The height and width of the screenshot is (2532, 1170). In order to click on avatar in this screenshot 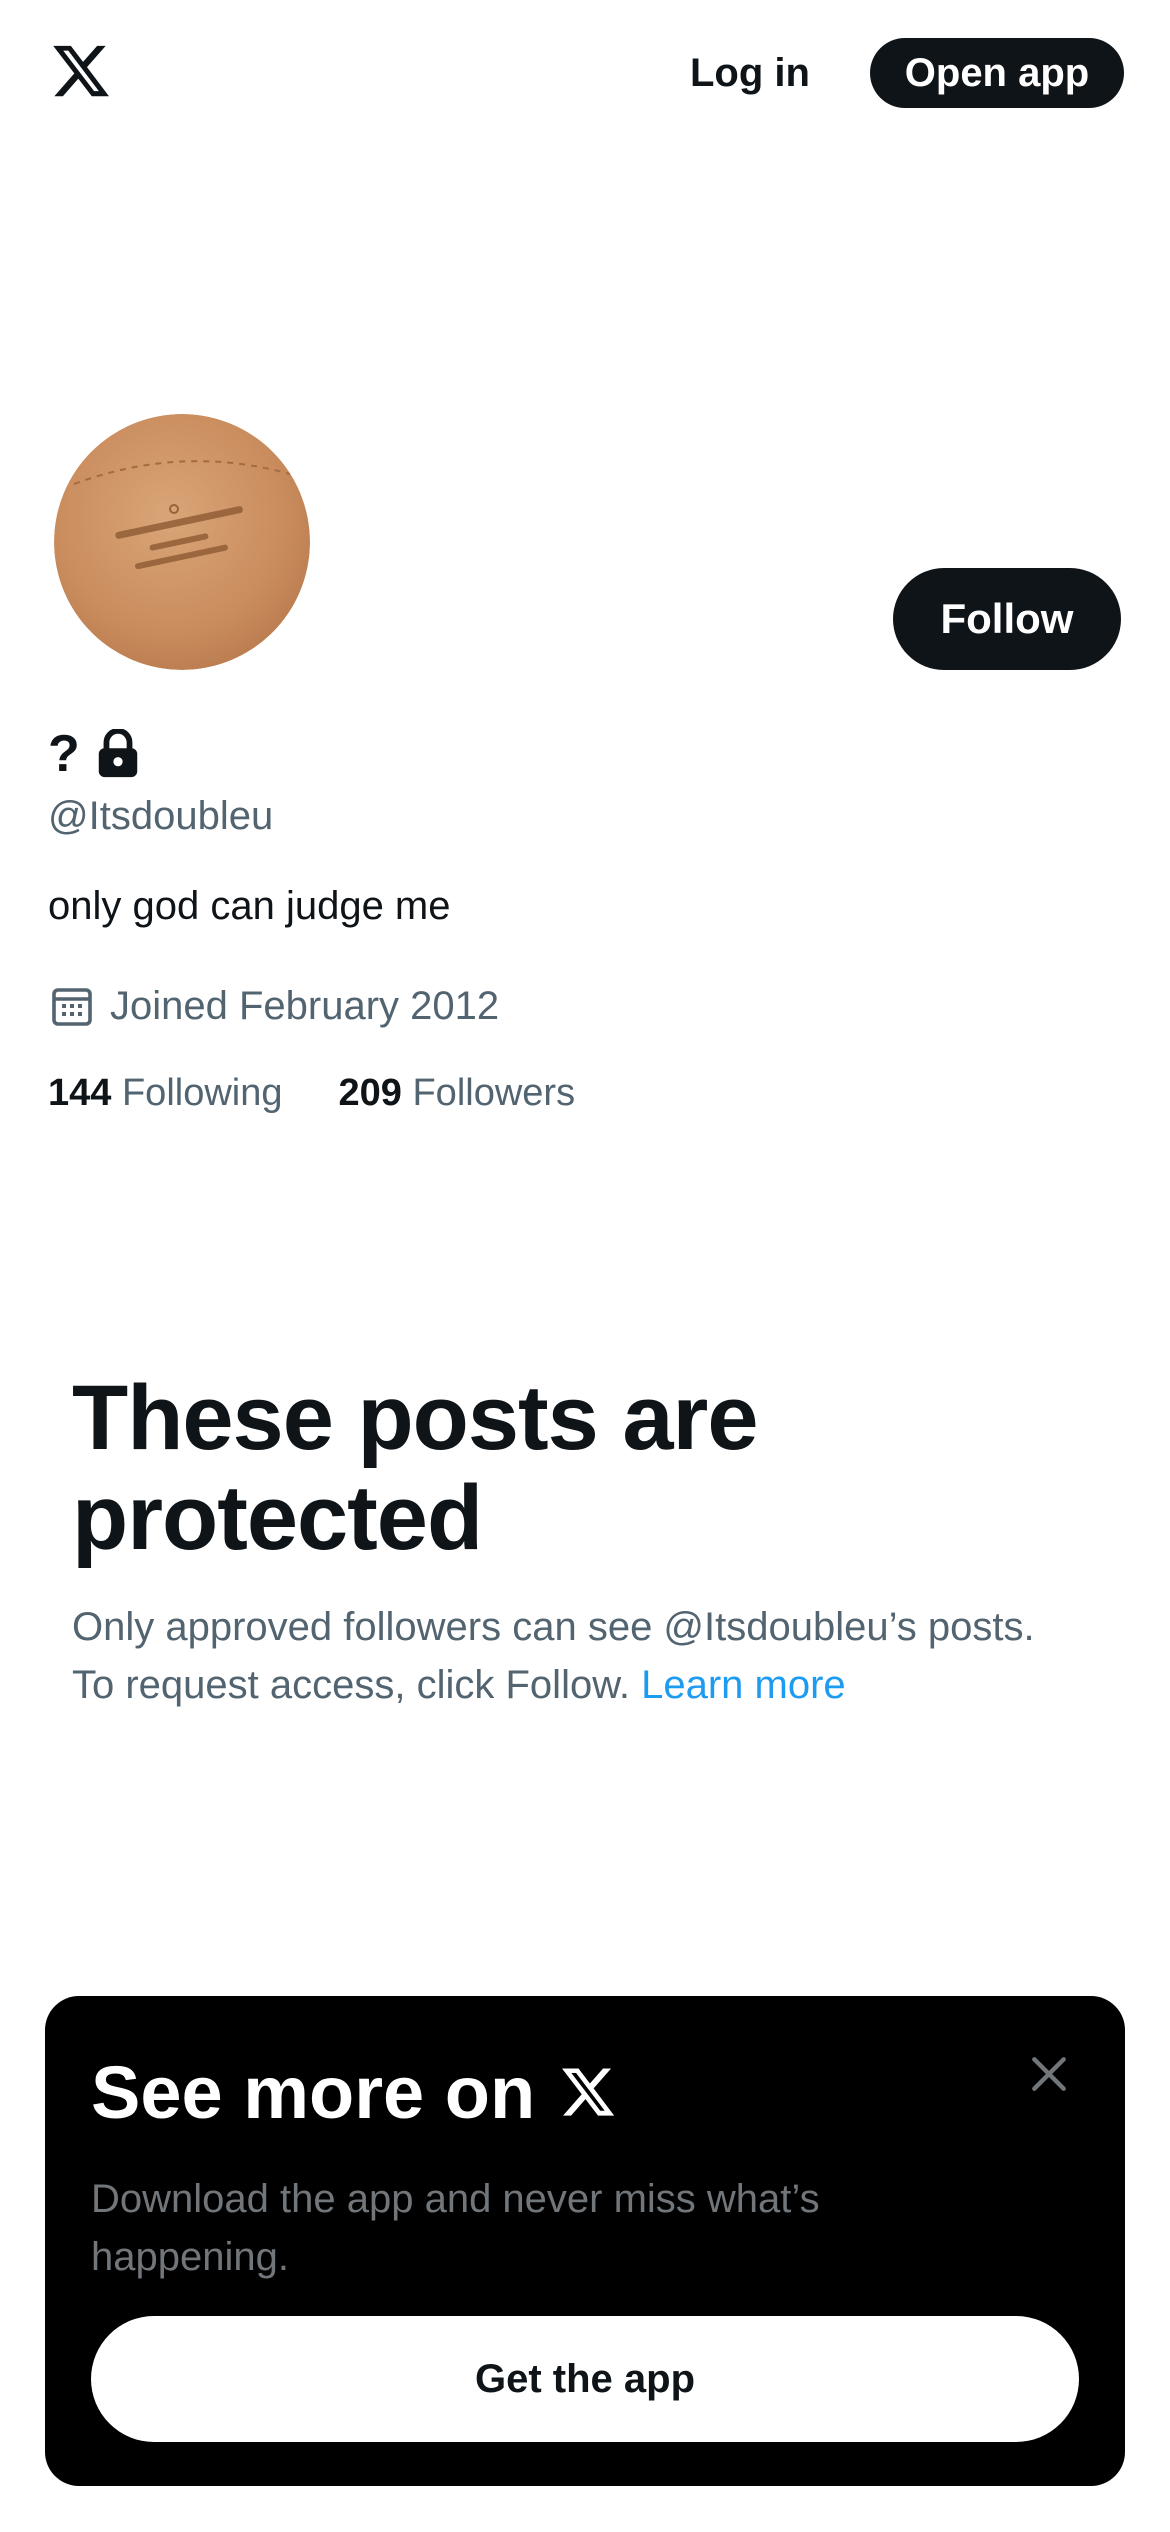, I will do `click(182, 542)`.